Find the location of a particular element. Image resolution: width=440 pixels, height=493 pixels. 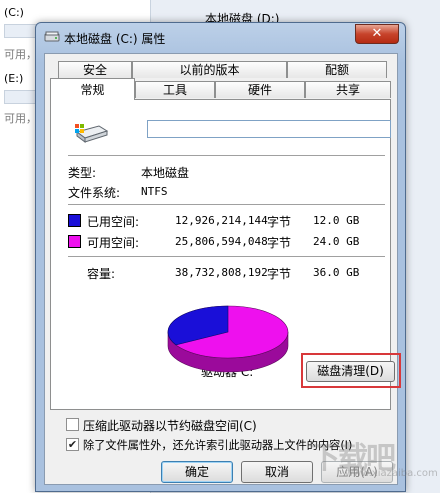

capacity-unit: 字节 is located at coordinates (279, 274).